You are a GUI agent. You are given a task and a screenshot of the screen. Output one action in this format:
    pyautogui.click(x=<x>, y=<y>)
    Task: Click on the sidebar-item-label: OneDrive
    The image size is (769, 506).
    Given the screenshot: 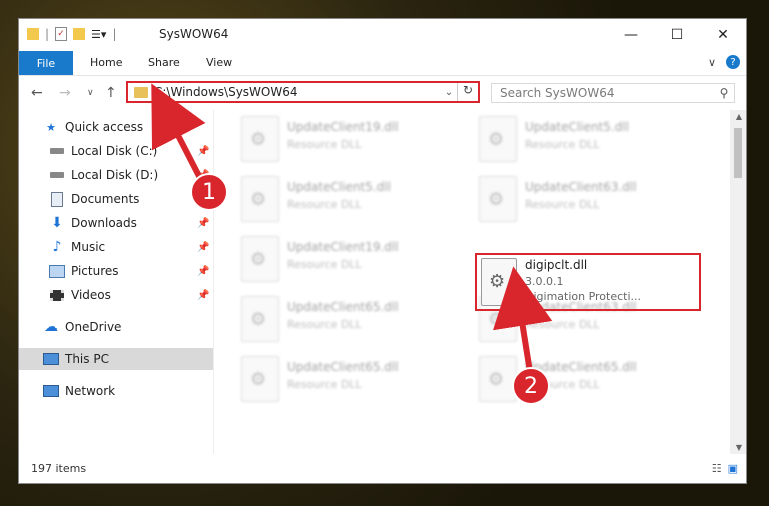 What is the action you would take?
    pyautogui.click(x=93, y=327)
    